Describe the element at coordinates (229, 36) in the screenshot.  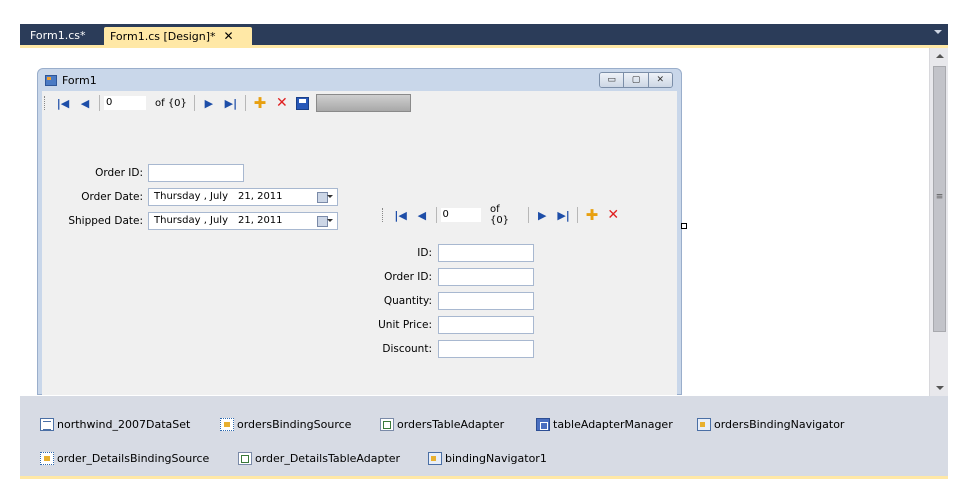
I see `close-icon: ✕` at that location.